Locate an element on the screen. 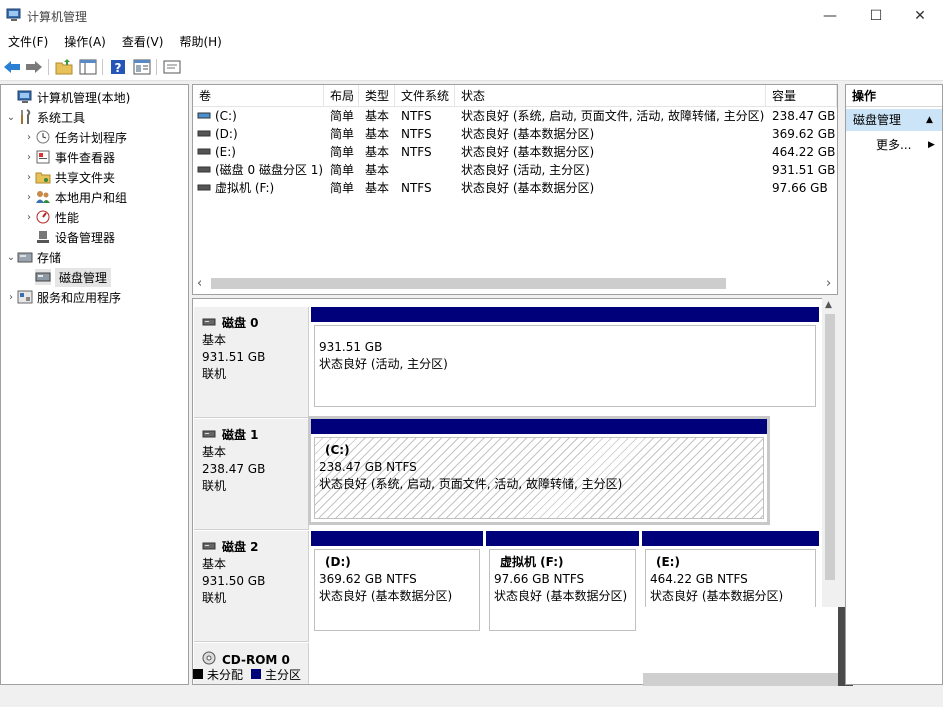  help-icon: ? is located at coordinates (118, 67).